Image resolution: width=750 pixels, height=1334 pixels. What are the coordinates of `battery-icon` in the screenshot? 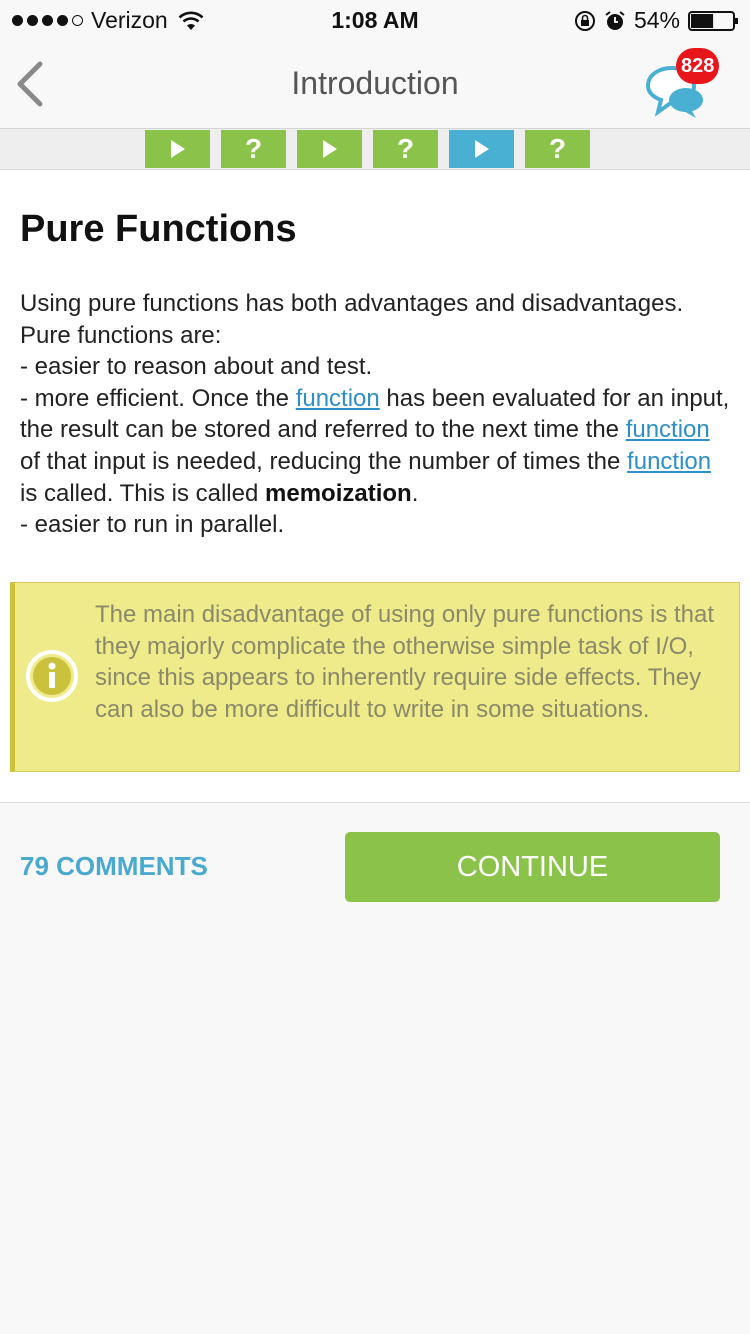 It's located at (713, 20).